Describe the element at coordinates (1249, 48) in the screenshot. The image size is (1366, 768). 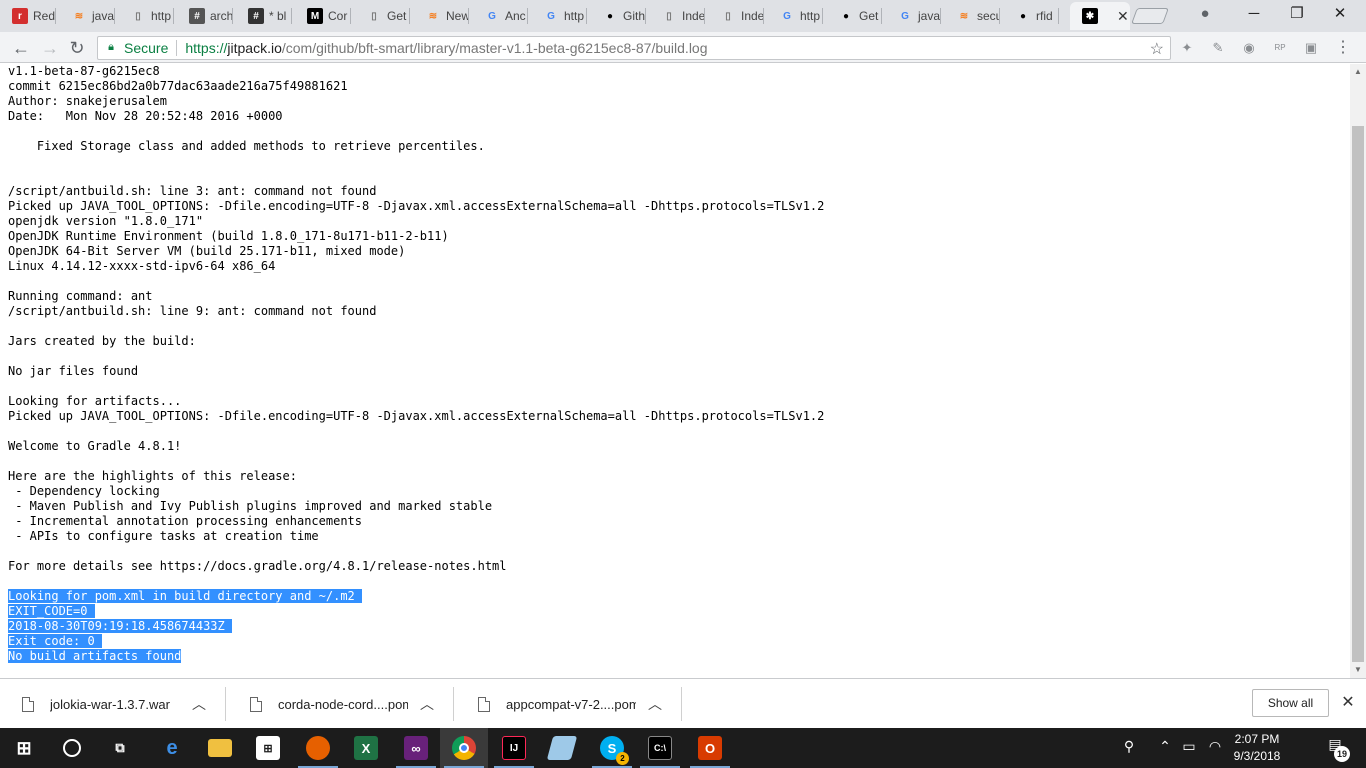
I see `extension-circle-icon: ◉` at that location.